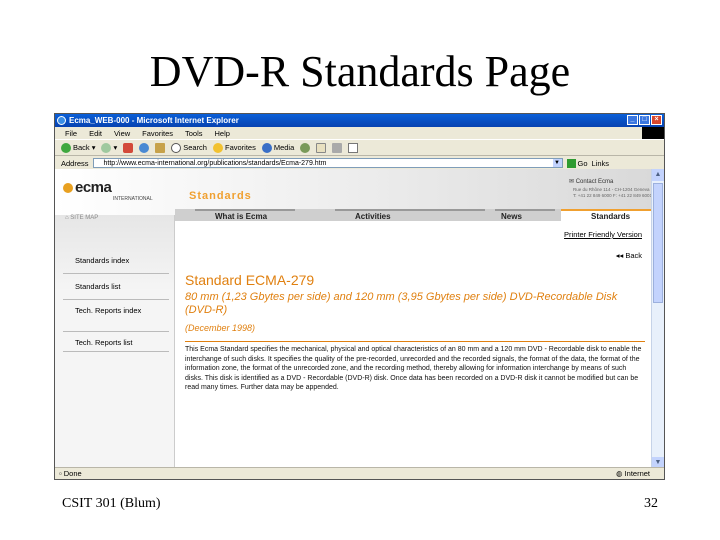 The height and width of the screenshot is (540, 720). What do you see at coordinates (644, 120) in the screenshot?
I see `maximize-button: □` at bounding box center [644, 120].